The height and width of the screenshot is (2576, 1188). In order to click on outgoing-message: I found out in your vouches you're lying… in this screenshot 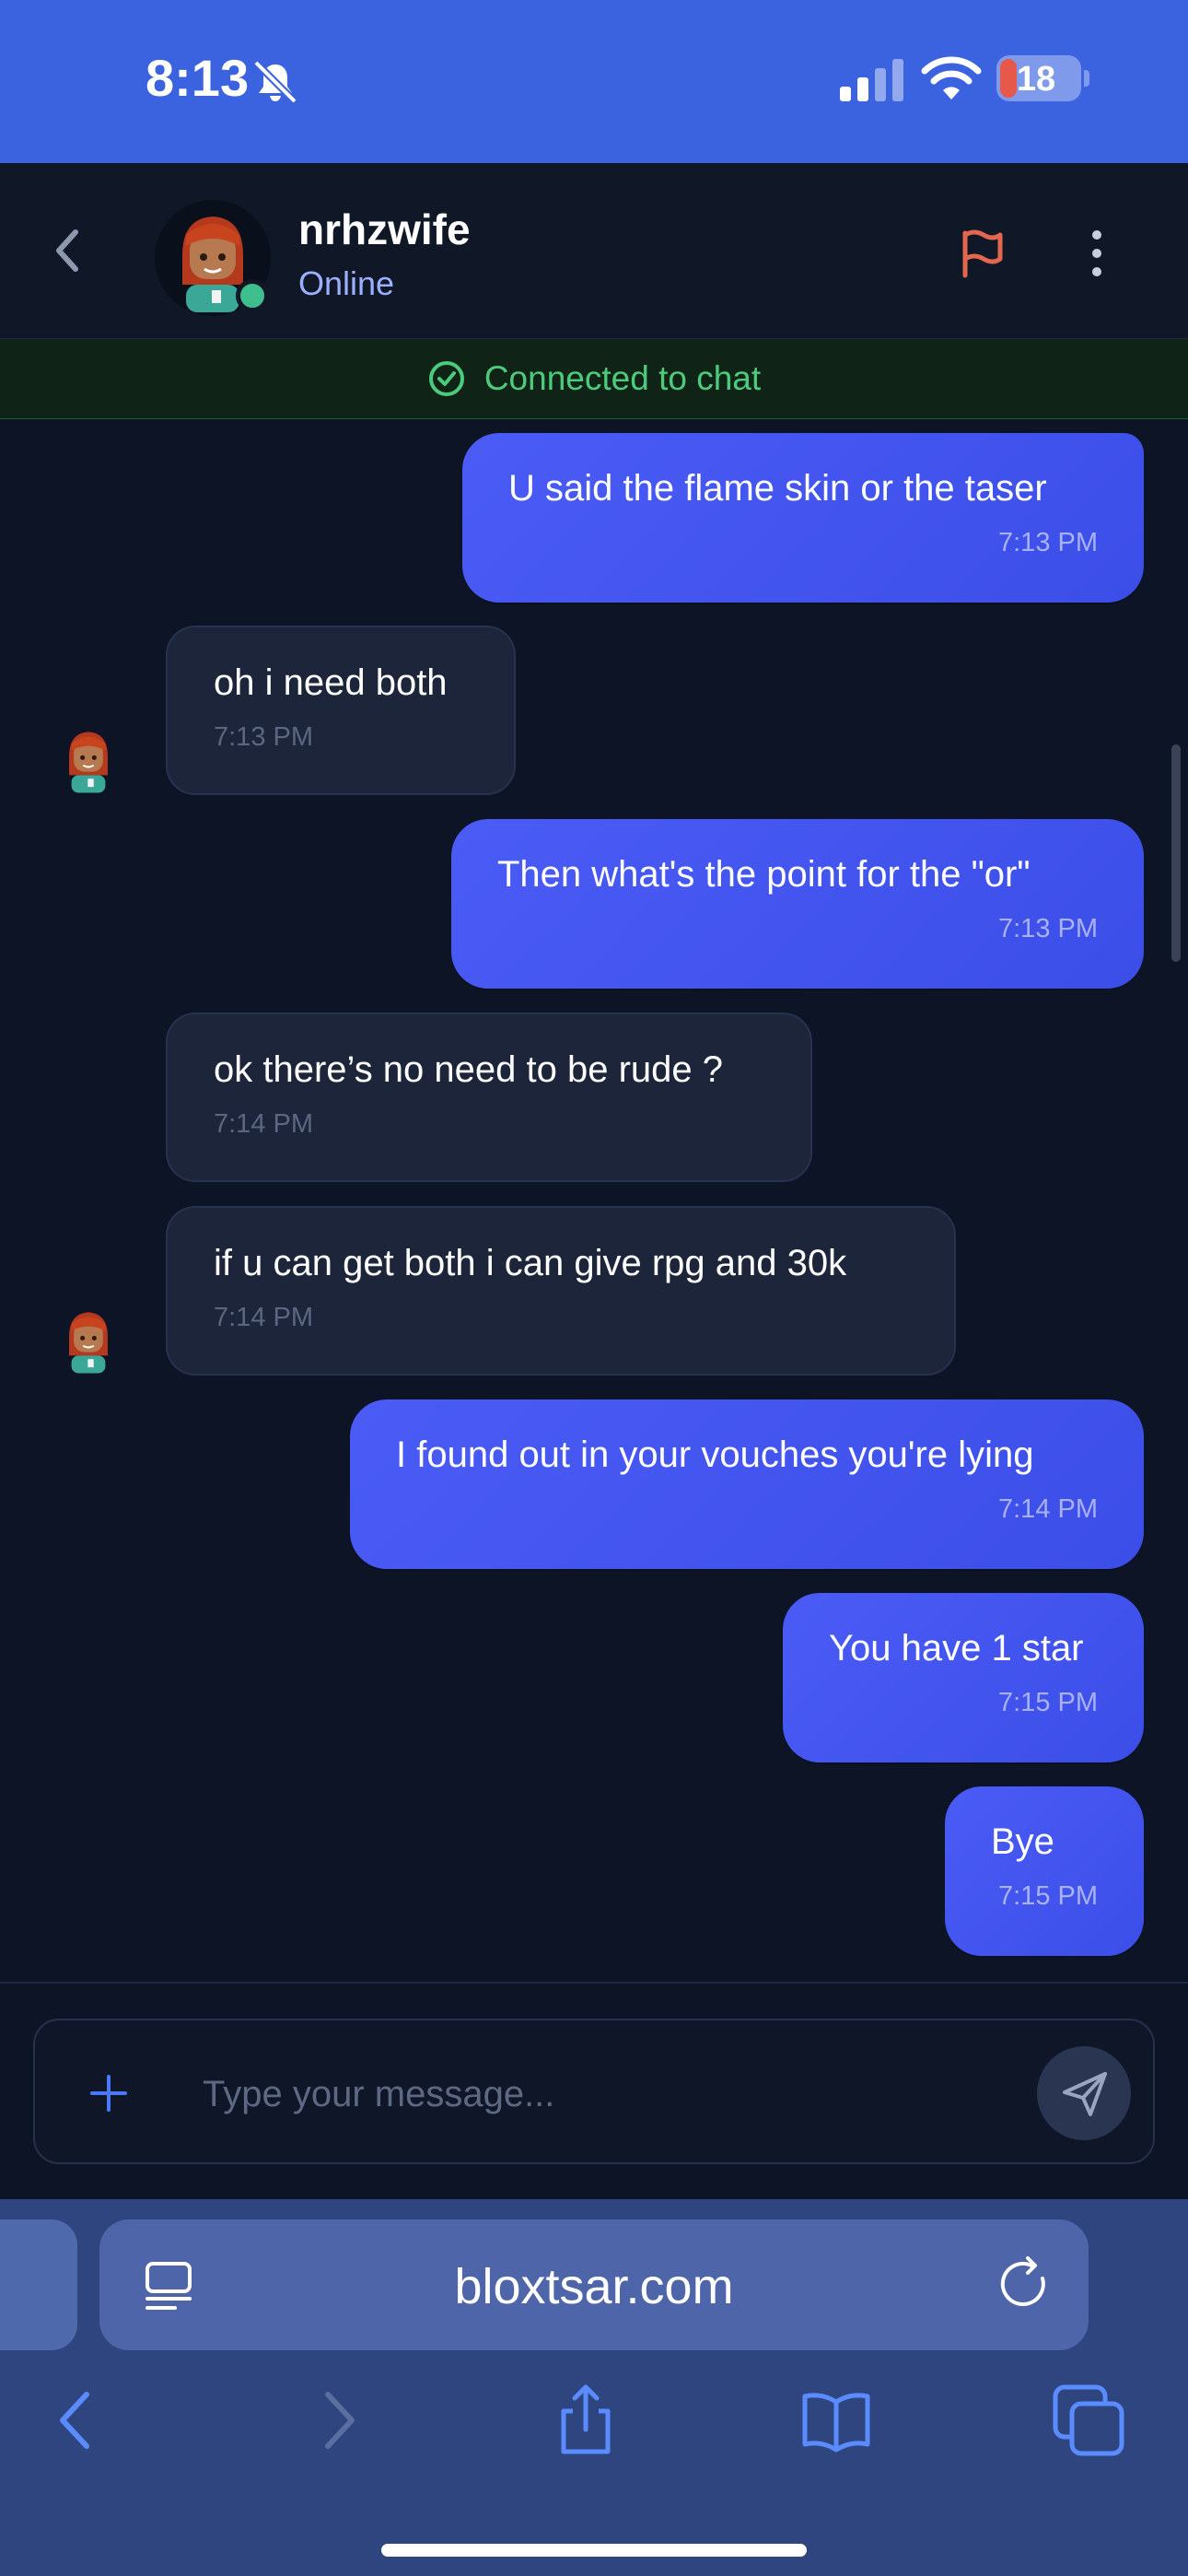, I will do `click(747, 1484)`.